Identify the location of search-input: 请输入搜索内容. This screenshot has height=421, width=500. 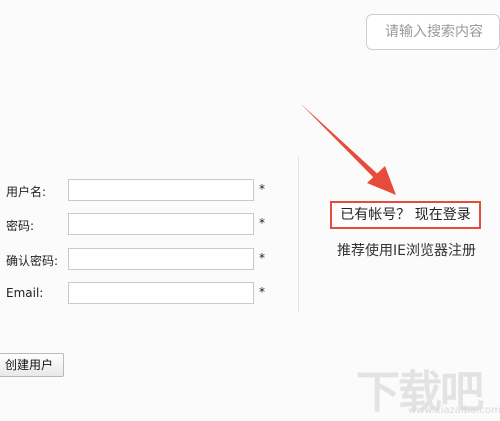
(433, 32).